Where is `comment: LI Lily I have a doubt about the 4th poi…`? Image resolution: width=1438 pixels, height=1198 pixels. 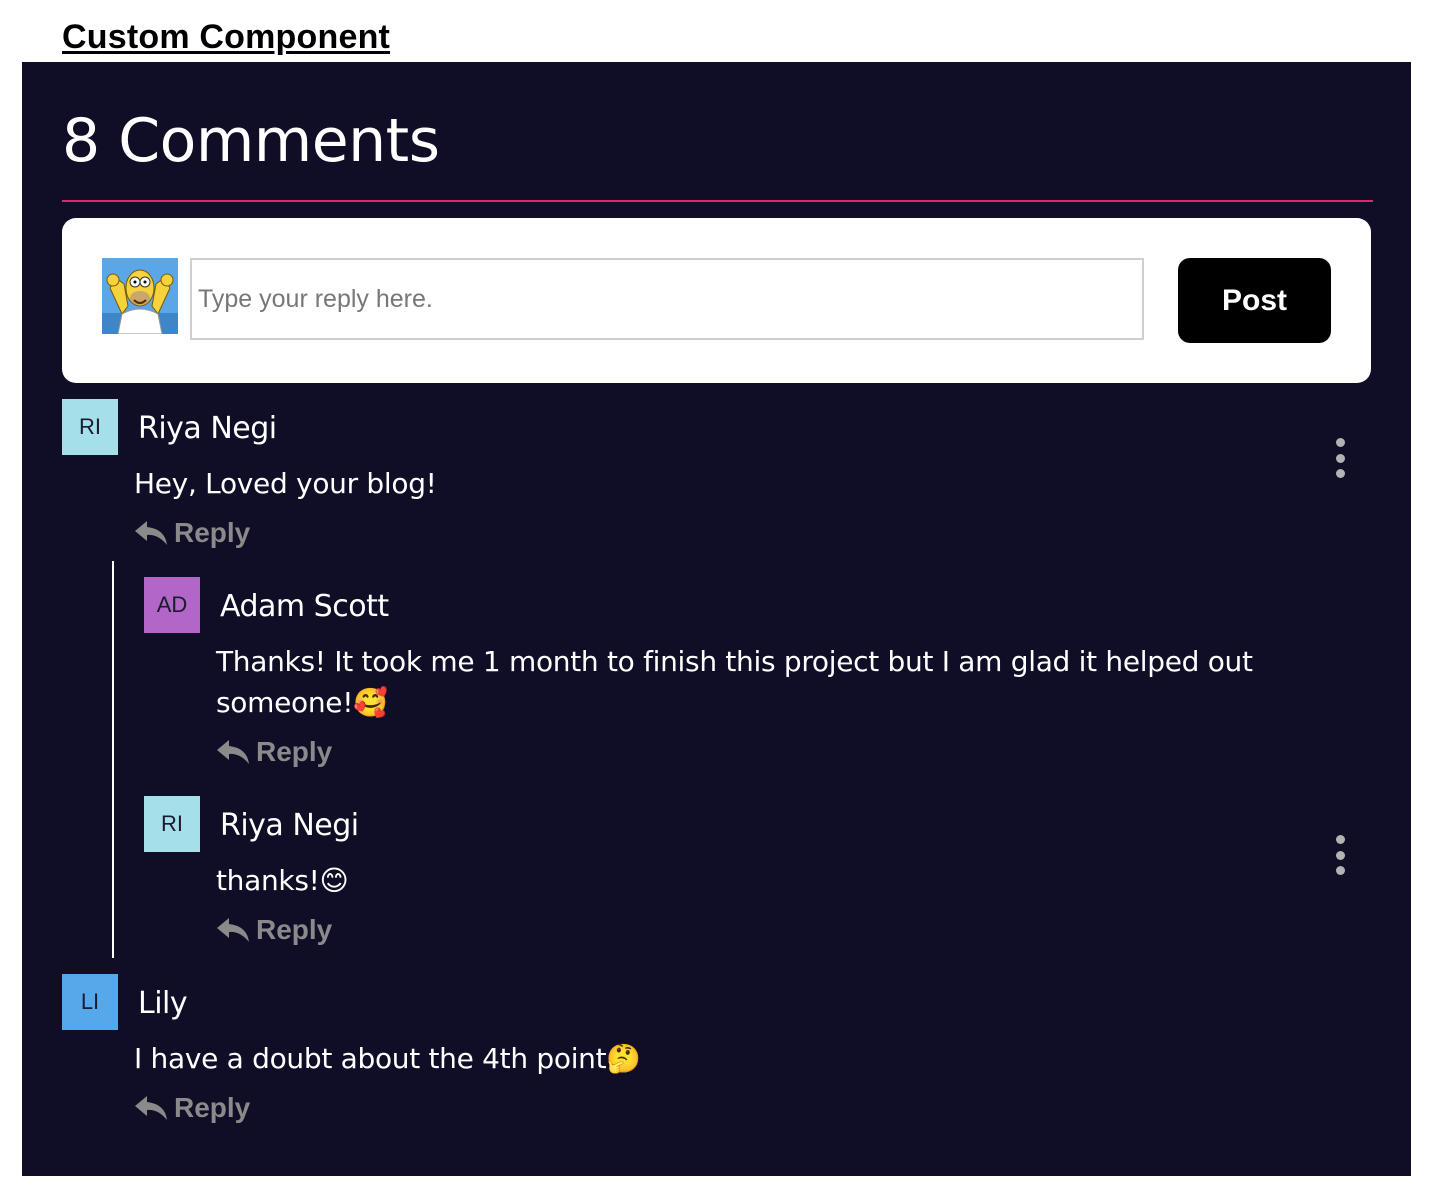
comment: LI Lily I have a doubt about the 4th poi… is located at coordinates (712, 1054).